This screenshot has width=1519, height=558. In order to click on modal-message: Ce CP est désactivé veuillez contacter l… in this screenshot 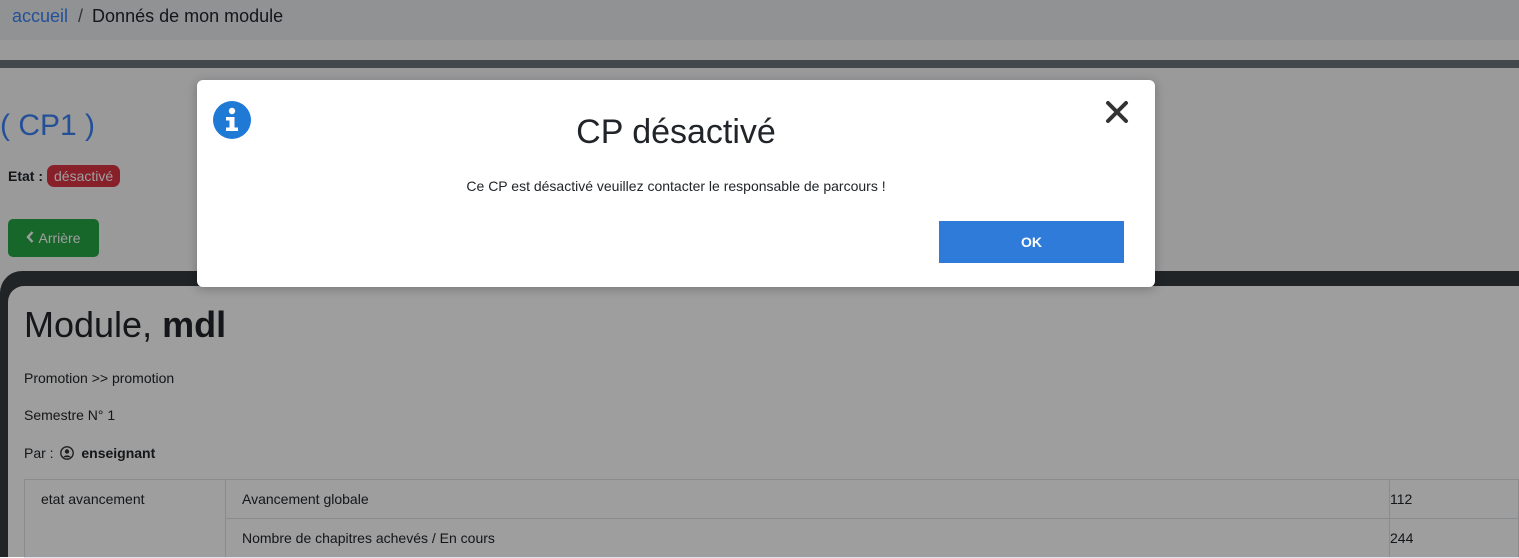, I will do `click(676, 186)`.